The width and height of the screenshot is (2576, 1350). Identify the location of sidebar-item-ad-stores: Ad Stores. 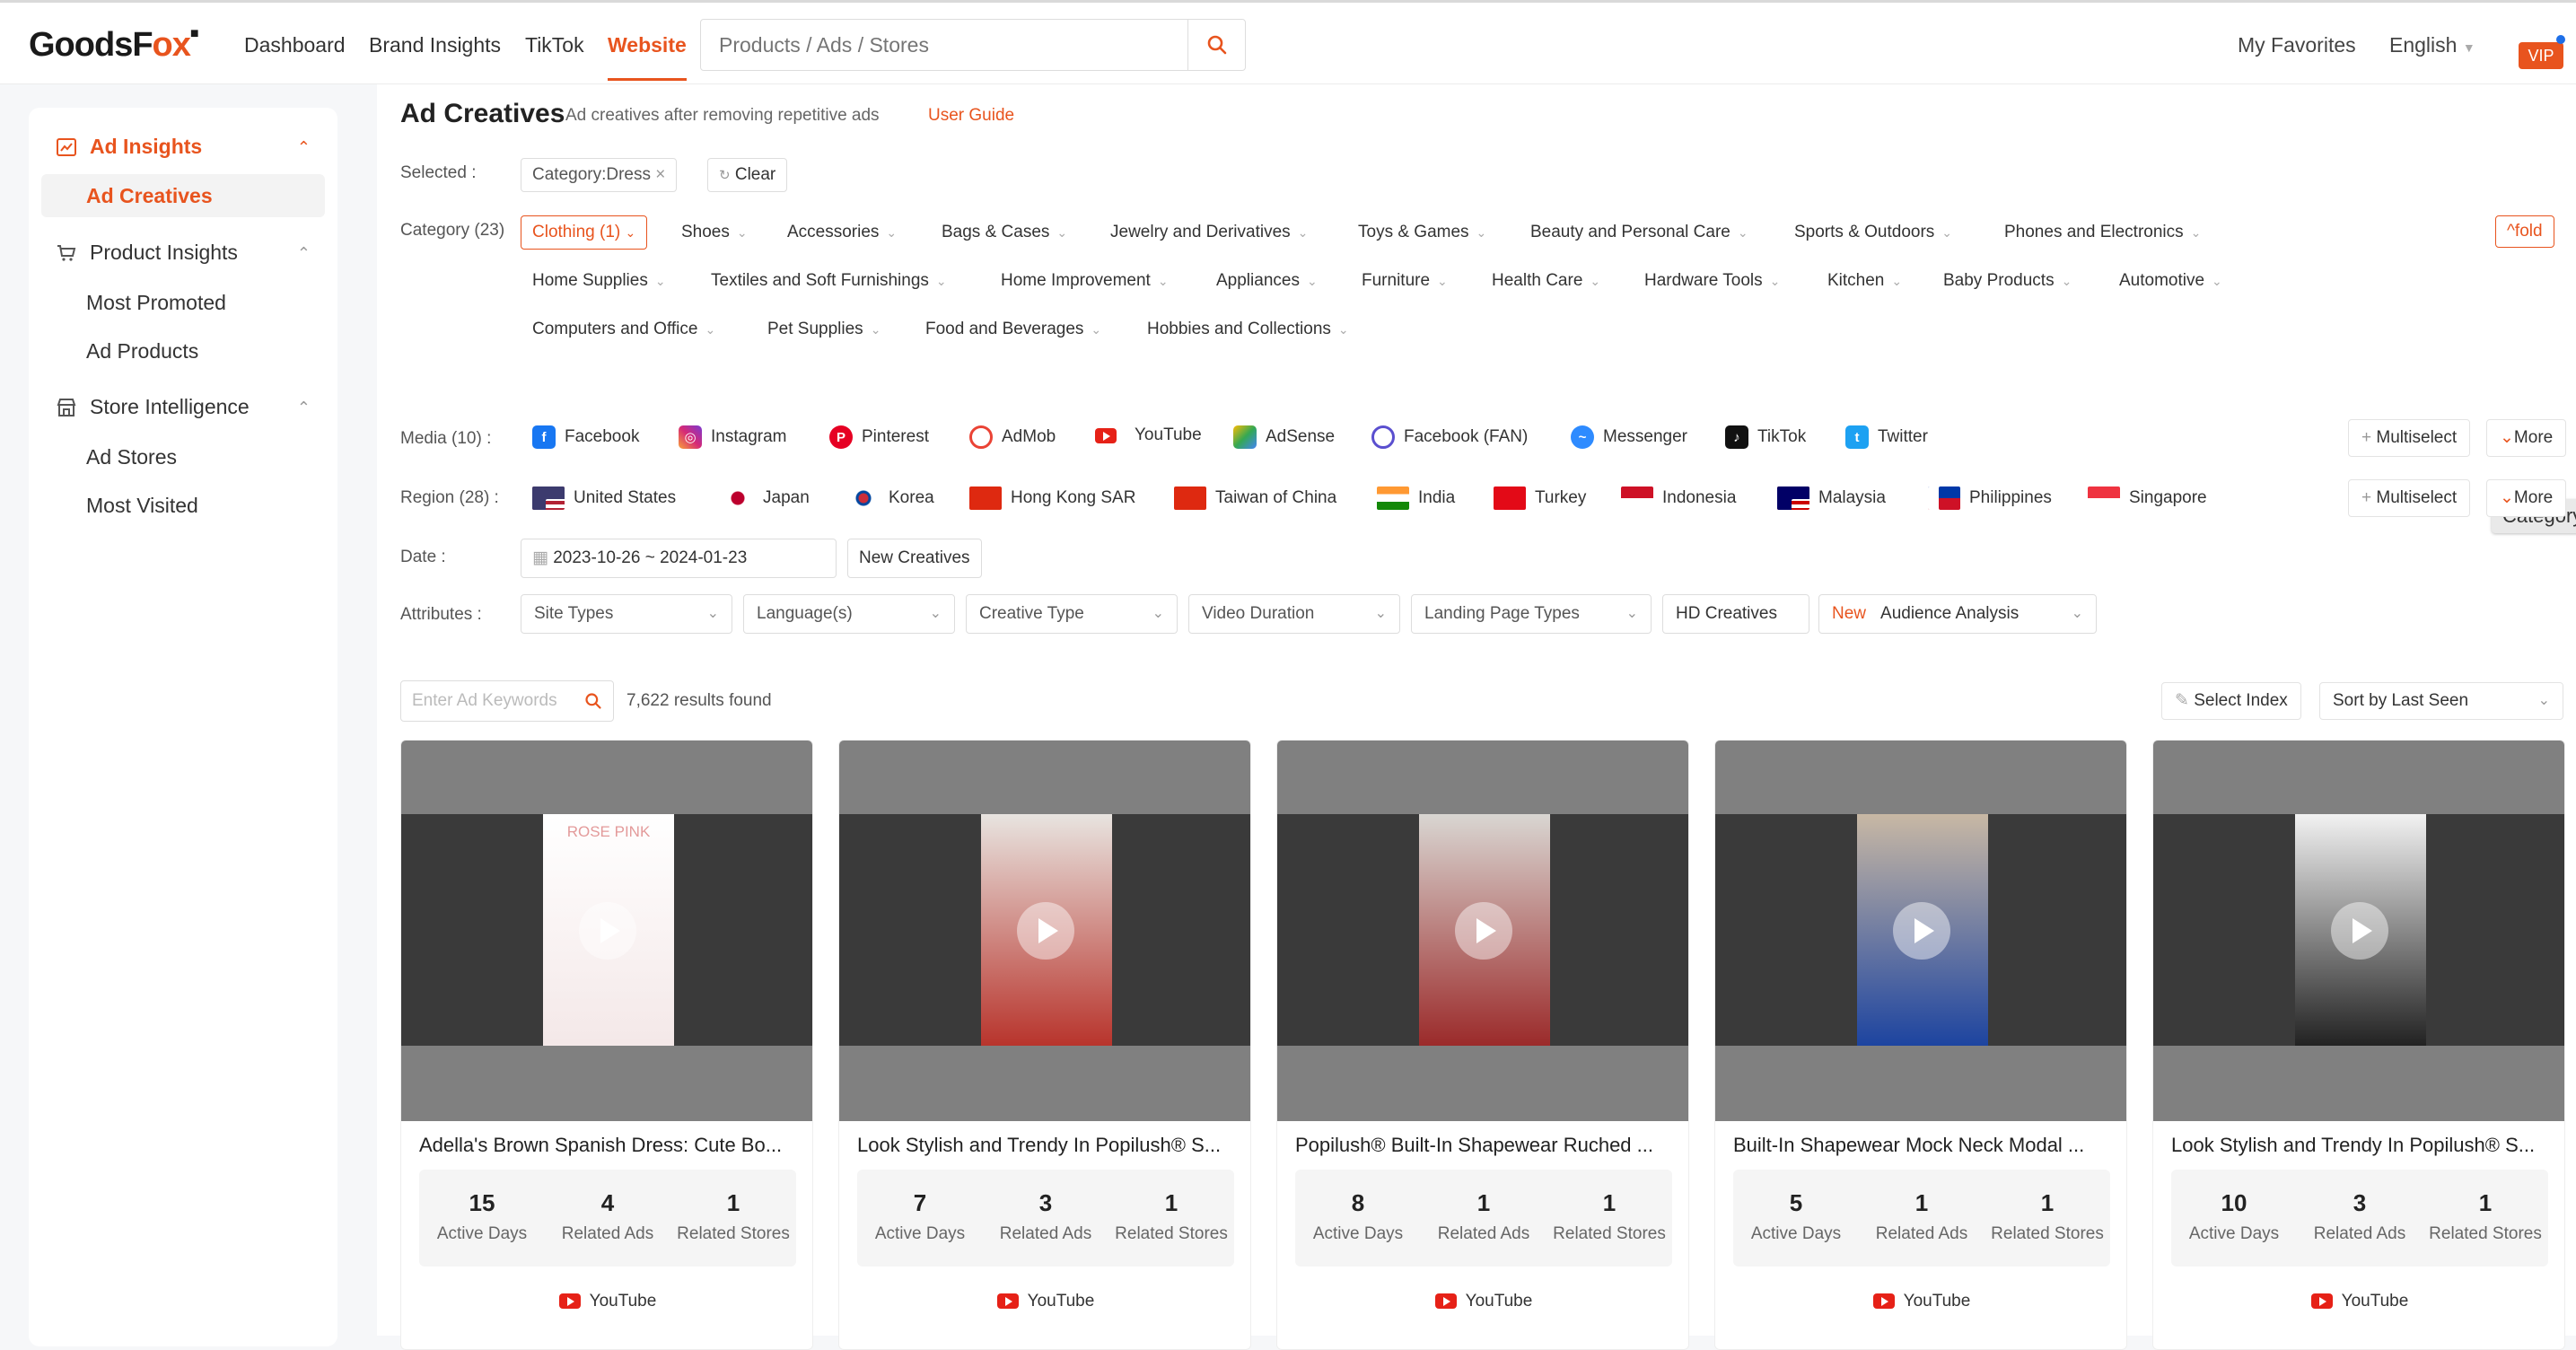
(131, 457).